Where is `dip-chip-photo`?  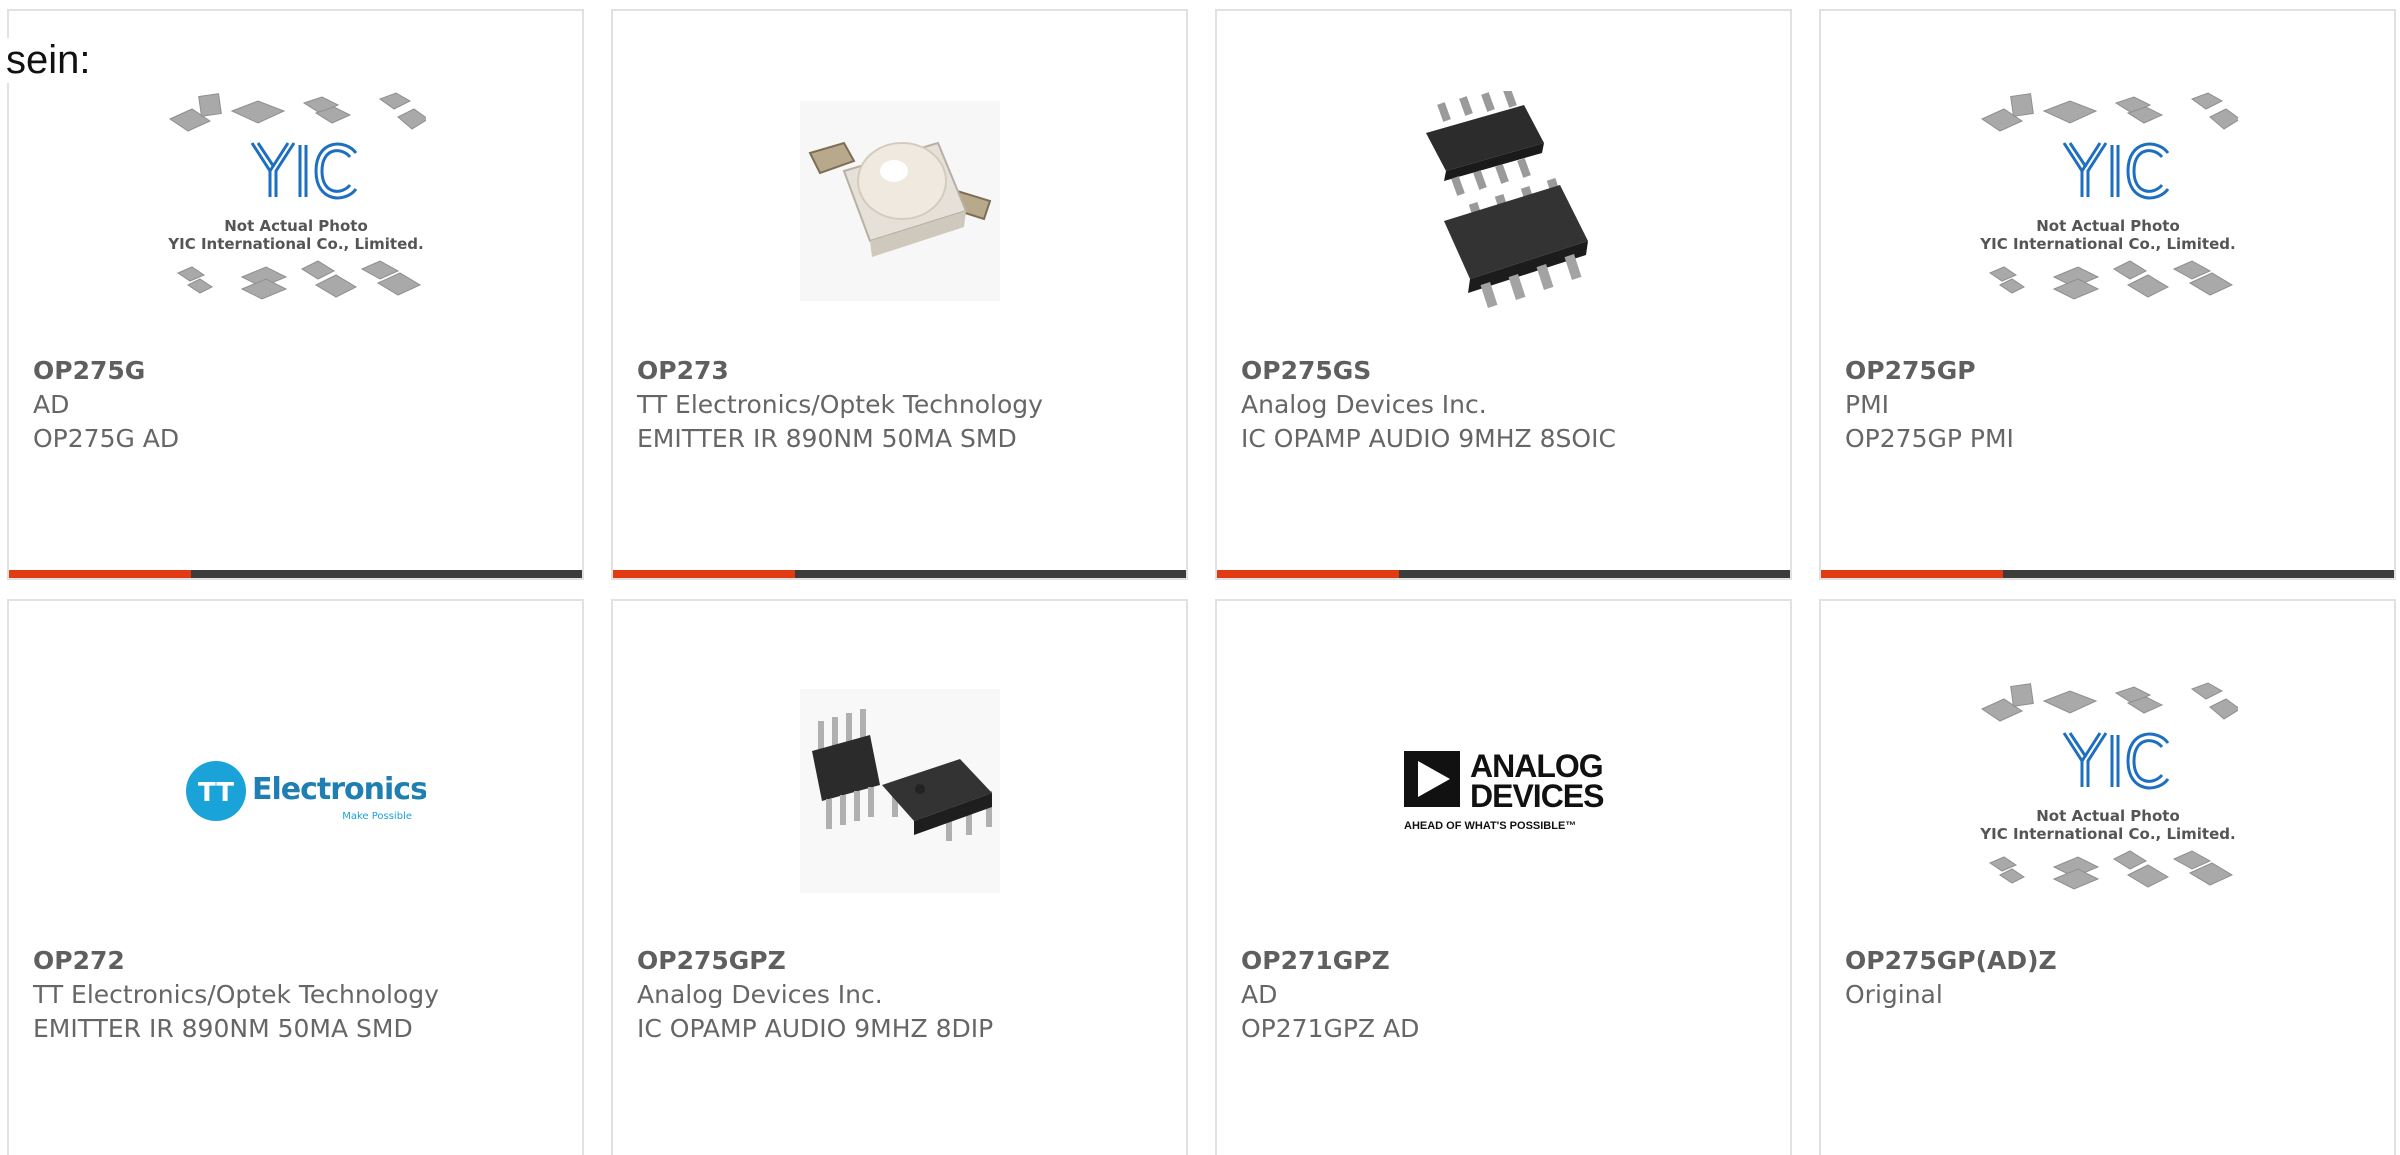
dip-chip-photo is located at coordinates (900, 791).